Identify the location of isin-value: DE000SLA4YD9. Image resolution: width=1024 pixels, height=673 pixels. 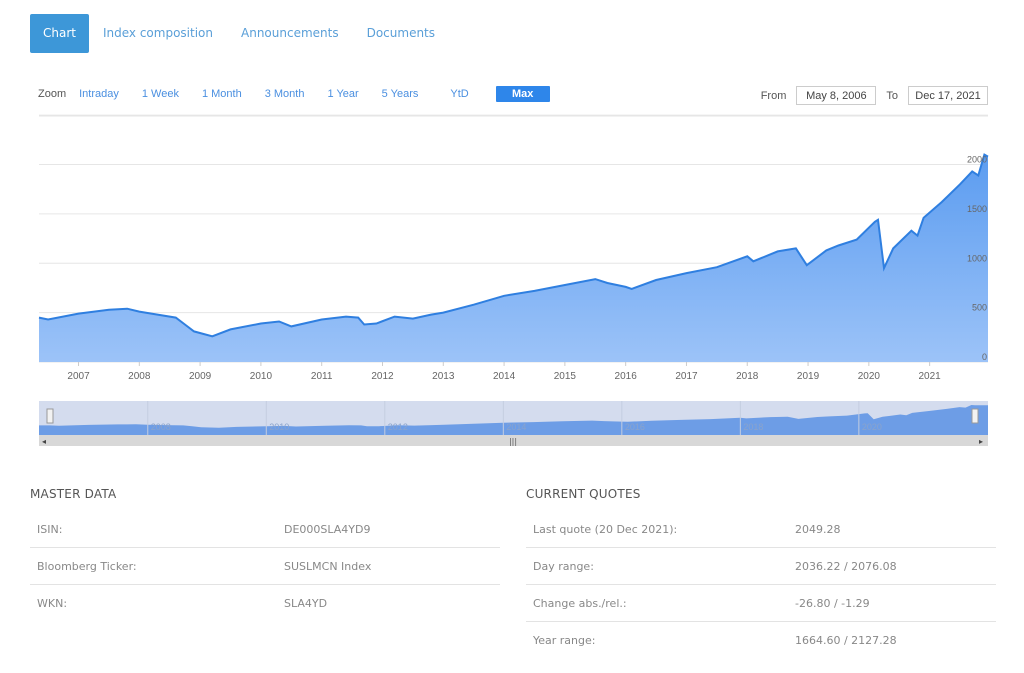
(327, 529).